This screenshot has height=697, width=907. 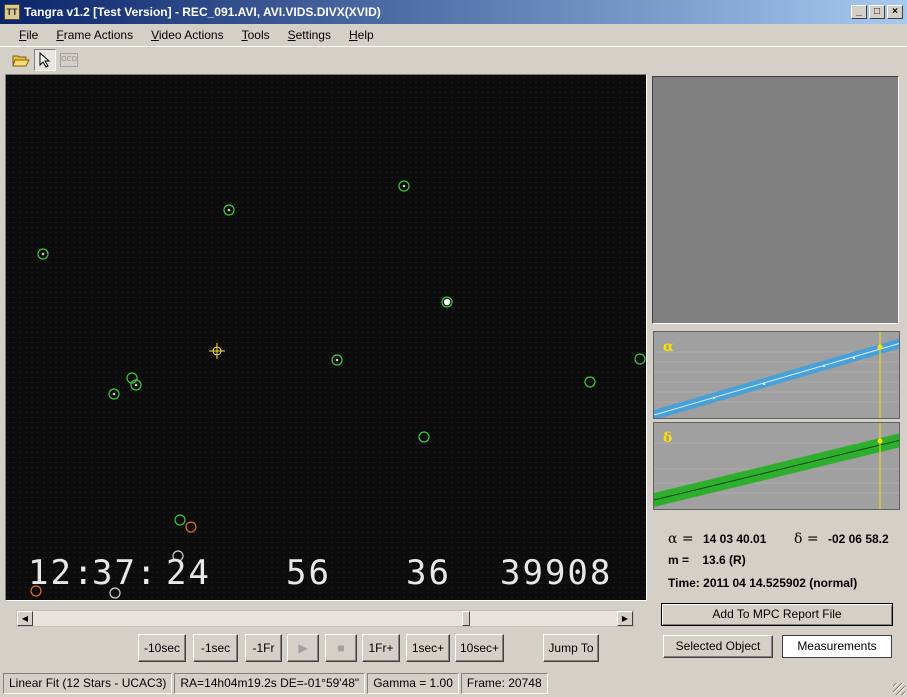 What do you see at coordinates (50, 573) in the screenshot?
I see `osd-hours: 12` at bounding box center [50, 573].